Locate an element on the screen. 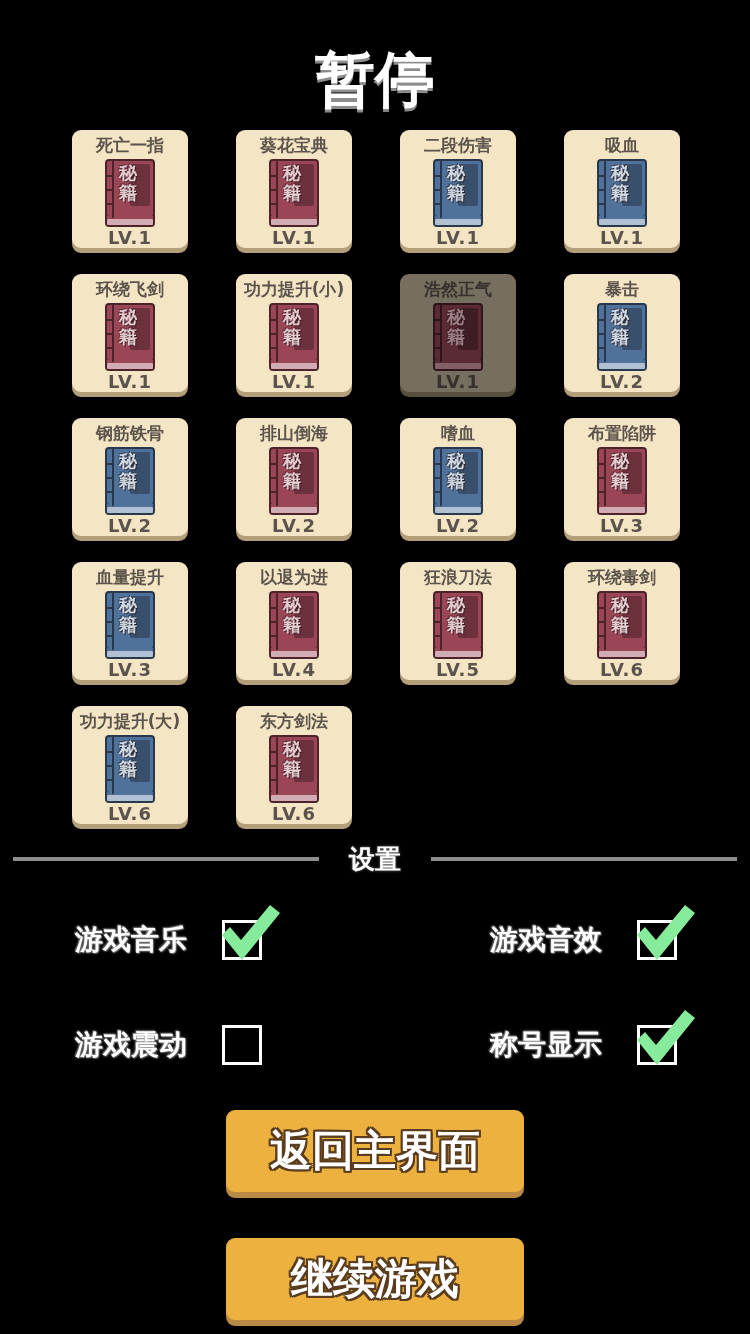  skill-name: 排山倒海 is located at coordinates (294, 433).